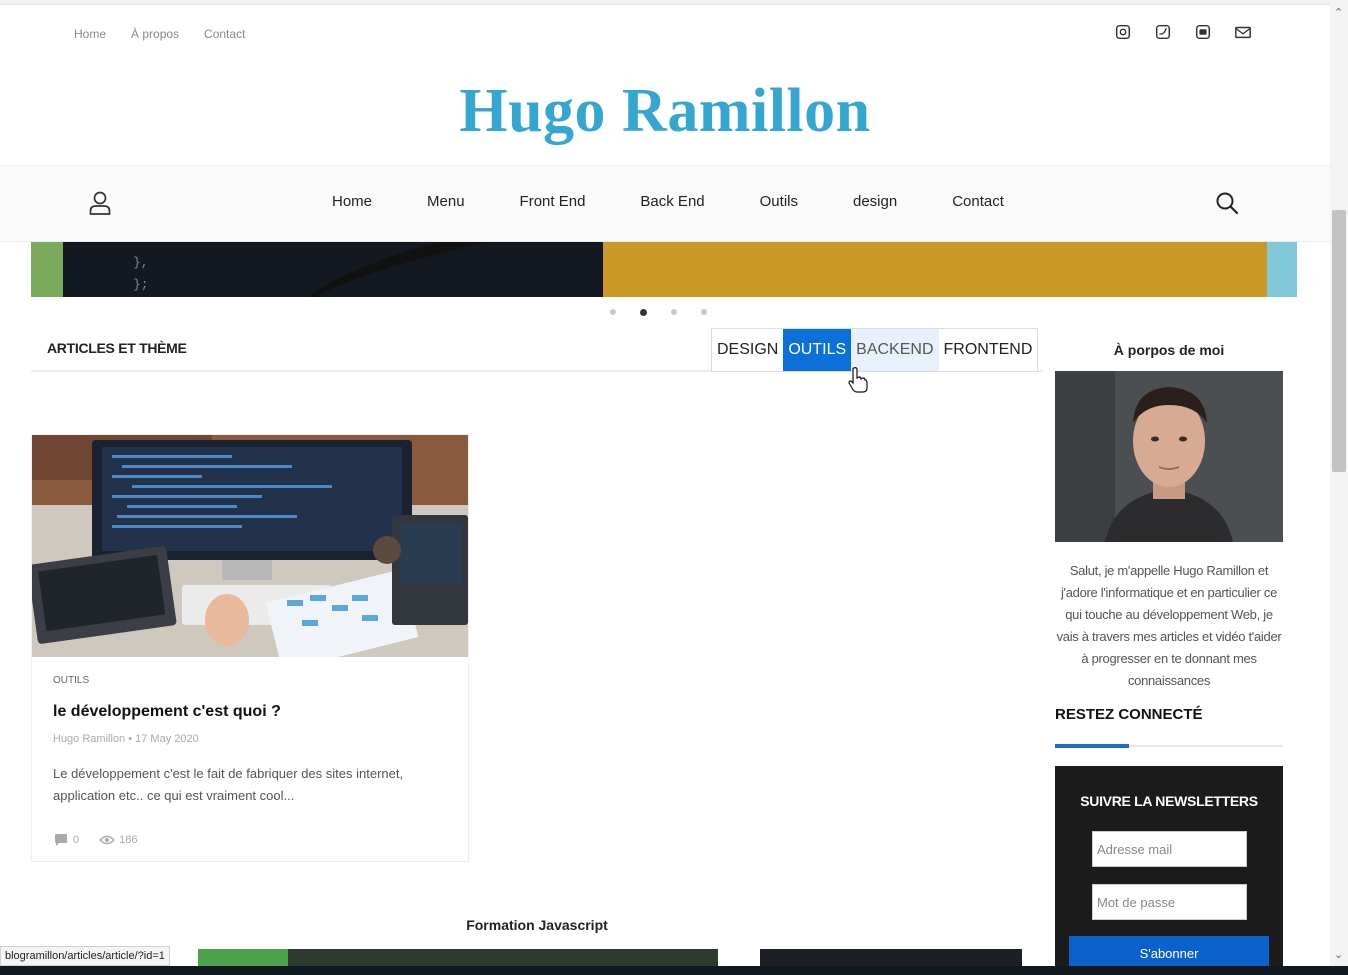  Describe the element at coordinates (1169, 456) in the screenshot. I see `author-avatar` at that location.